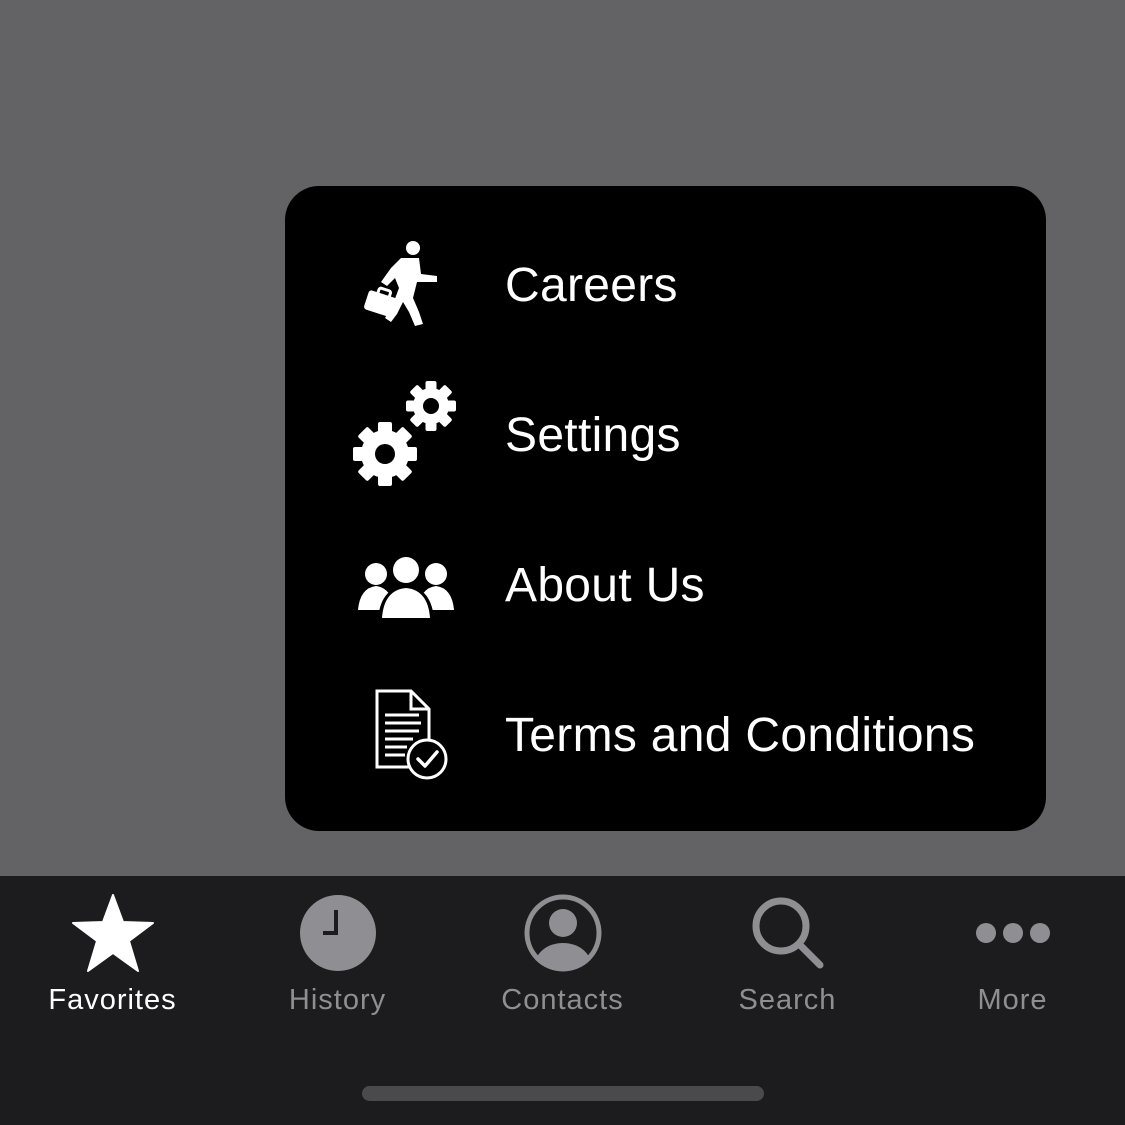 This screenshot has width=1125, height=1125. I want to click on home-indicator, so click(563, 1093).